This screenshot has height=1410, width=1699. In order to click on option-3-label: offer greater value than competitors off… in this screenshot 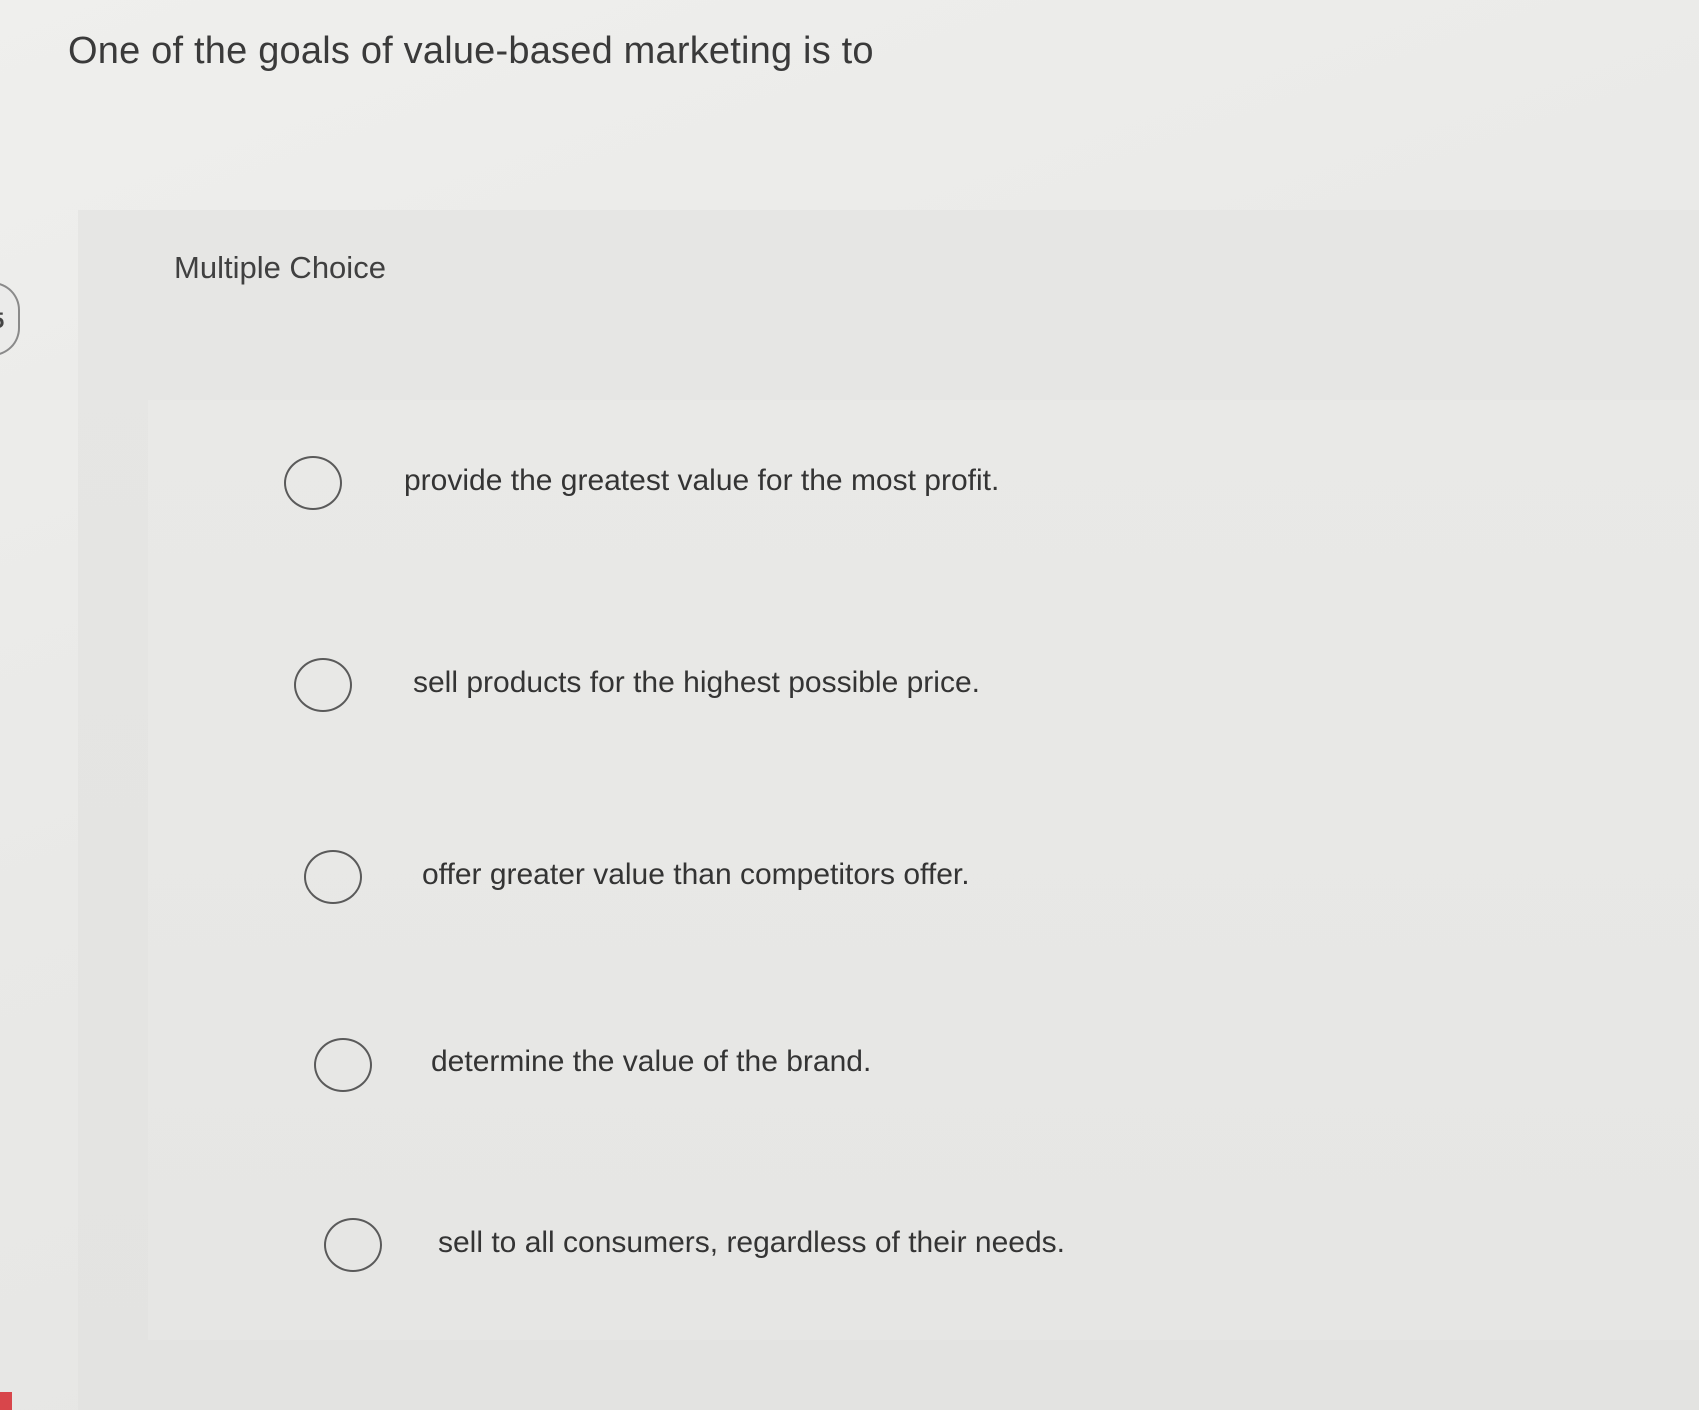, I will do `click(696, 875)`.